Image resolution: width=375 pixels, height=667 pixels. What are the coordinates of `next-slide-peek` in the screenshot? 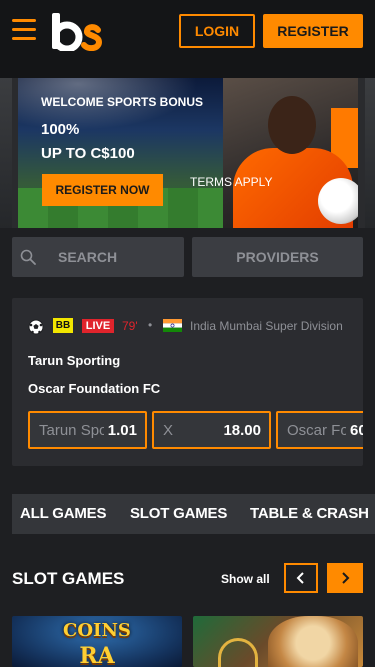 It's located at (370, 153).